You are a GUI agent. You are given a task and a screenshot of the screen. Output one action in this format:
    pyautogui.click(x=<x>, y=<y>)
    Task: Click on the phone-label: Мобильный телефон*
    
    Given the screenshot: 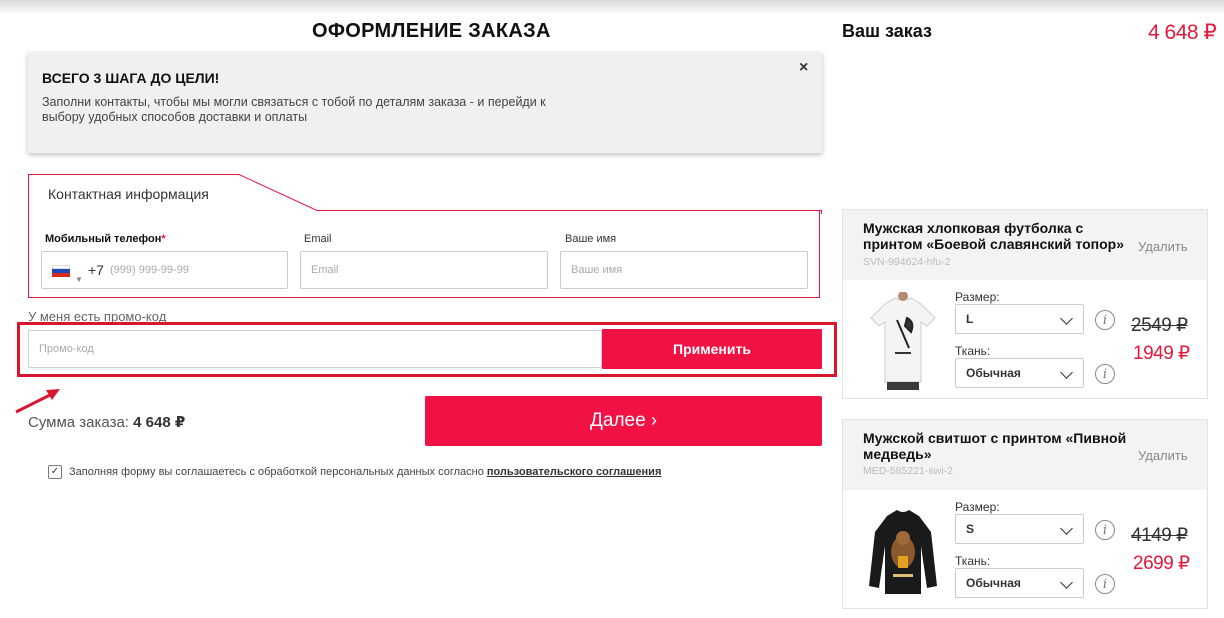 What is the action you would take?
    pyautogui.click(x=105, y=239)
    